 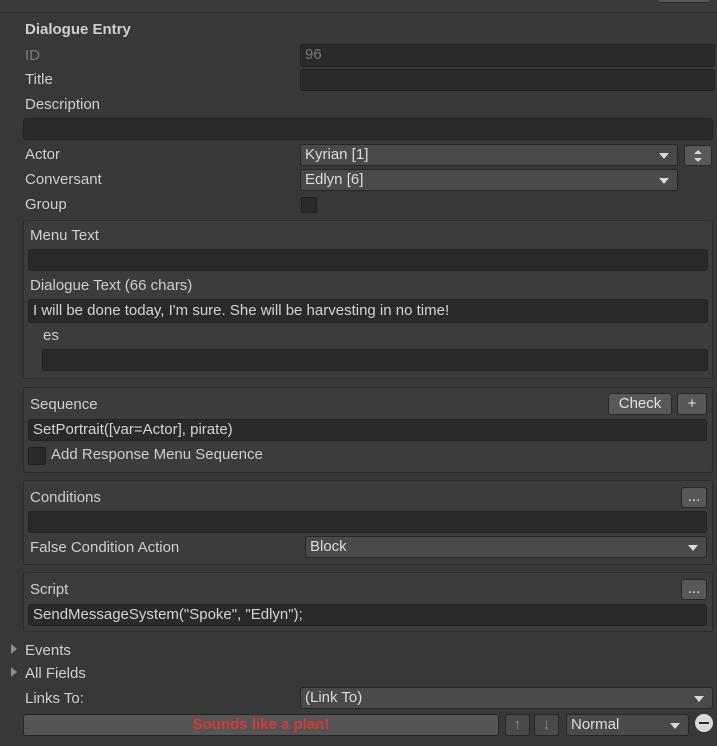 What do you see at coordinates (65, 497) in the screenshot?
I see `conditions-label: Conditions` at bounding box center [65, 497].